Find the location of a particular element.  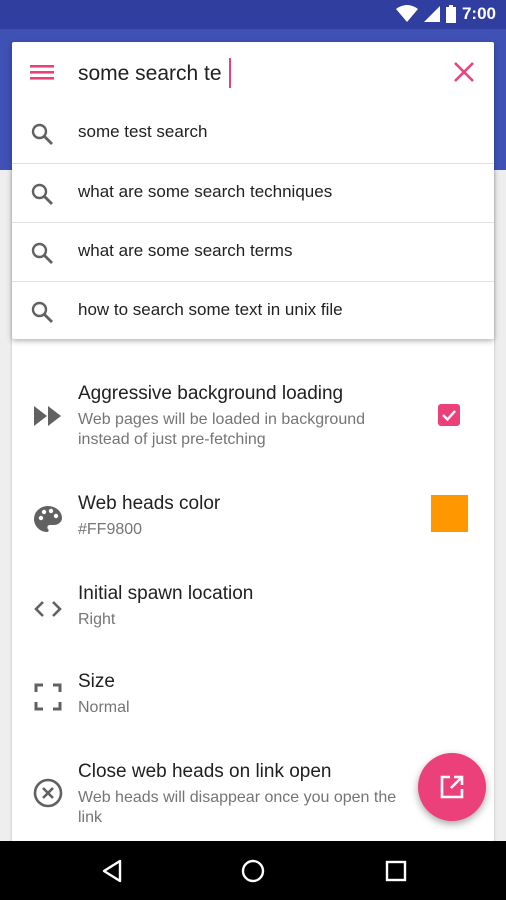

suggestion-text: what are some search techniques is located at coordinates (205, 191).